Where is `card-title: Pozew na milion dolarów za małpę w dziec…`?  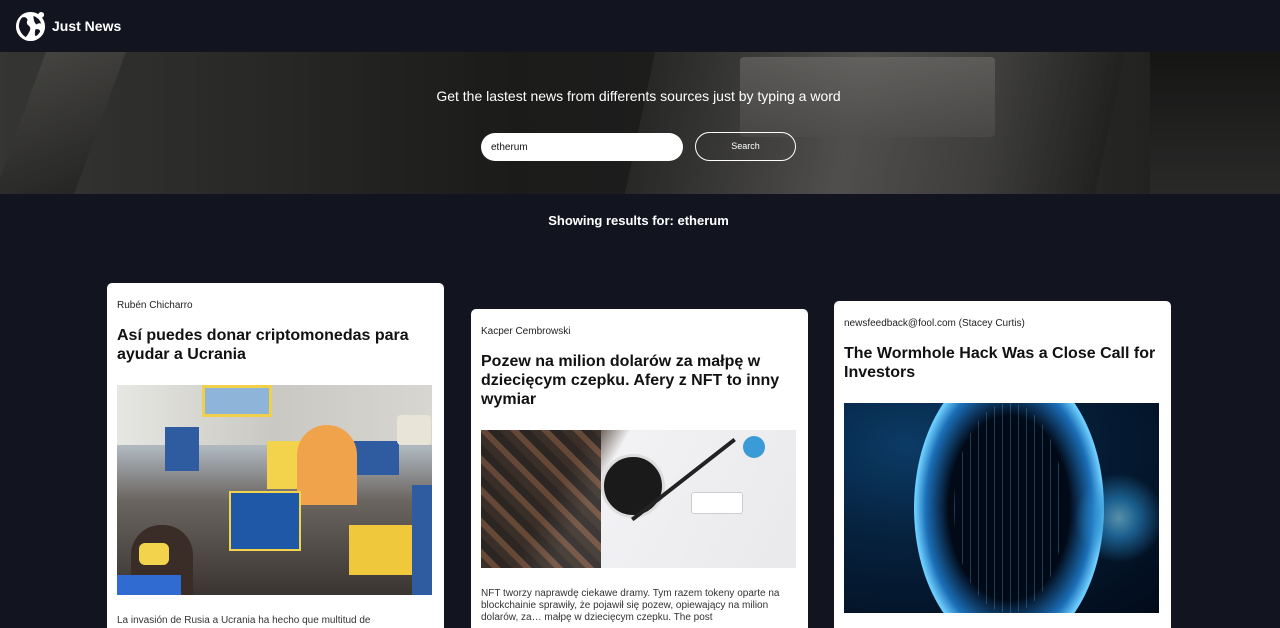 card-title: Pozew na milion dolarów za małpę w dziec… is located at coordinates (639, 380).